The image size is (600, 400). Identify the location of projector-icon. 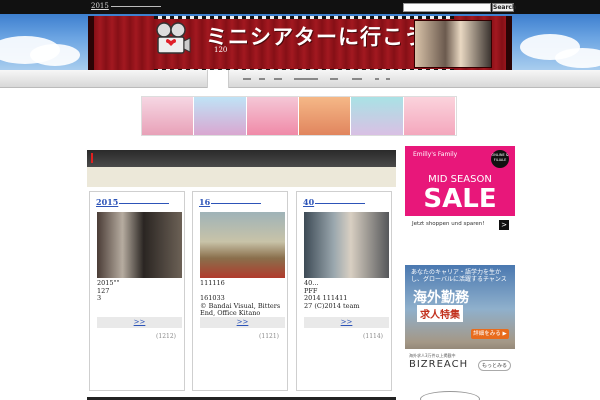
(173, 38).